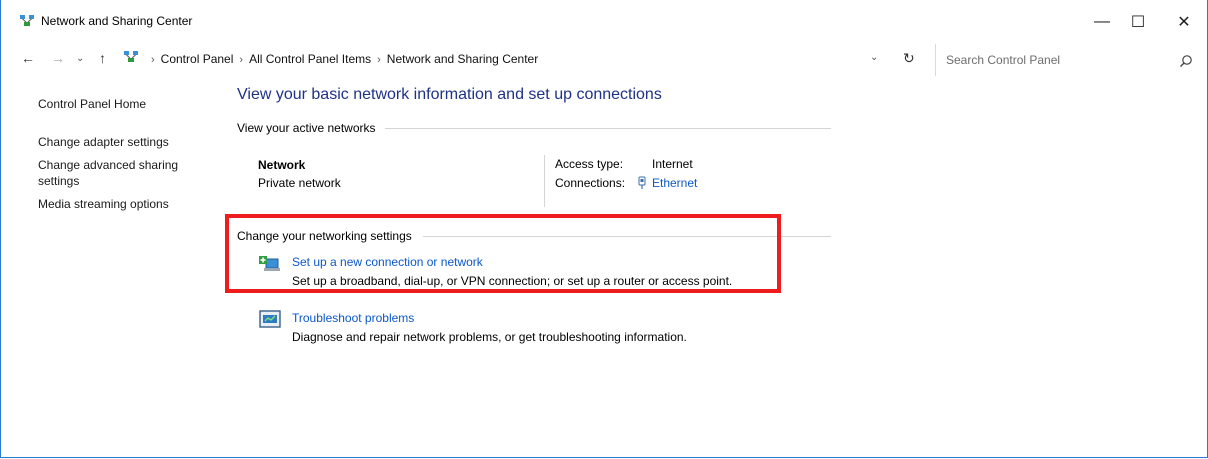  What do you see at coordinates (874, 57) in the screenshot?
I see `address-dropdown-button: ⌄` at bounding box center [874, 57].